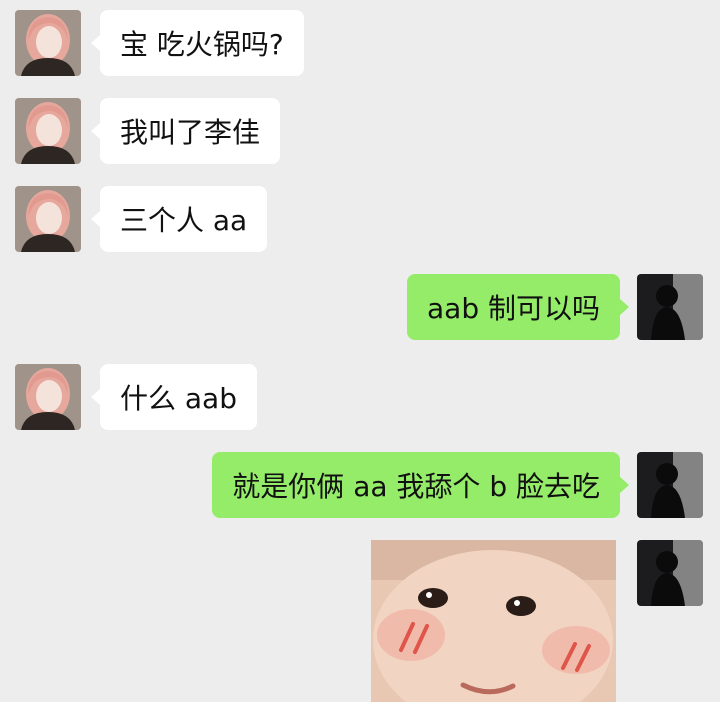 The height and width of the screenshot is (702, 720). Describe the element at coordinates (513, 308) in the screenshot. I see `message-text: aab 制可以吗` at that location.